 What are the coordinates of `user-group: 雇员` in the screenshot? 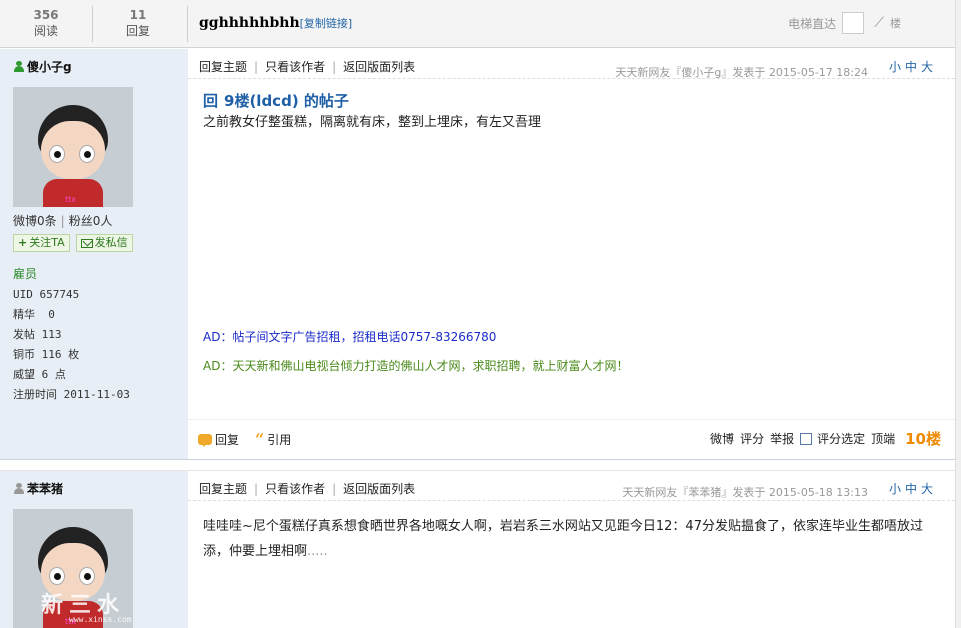 It's located at (25, 274).